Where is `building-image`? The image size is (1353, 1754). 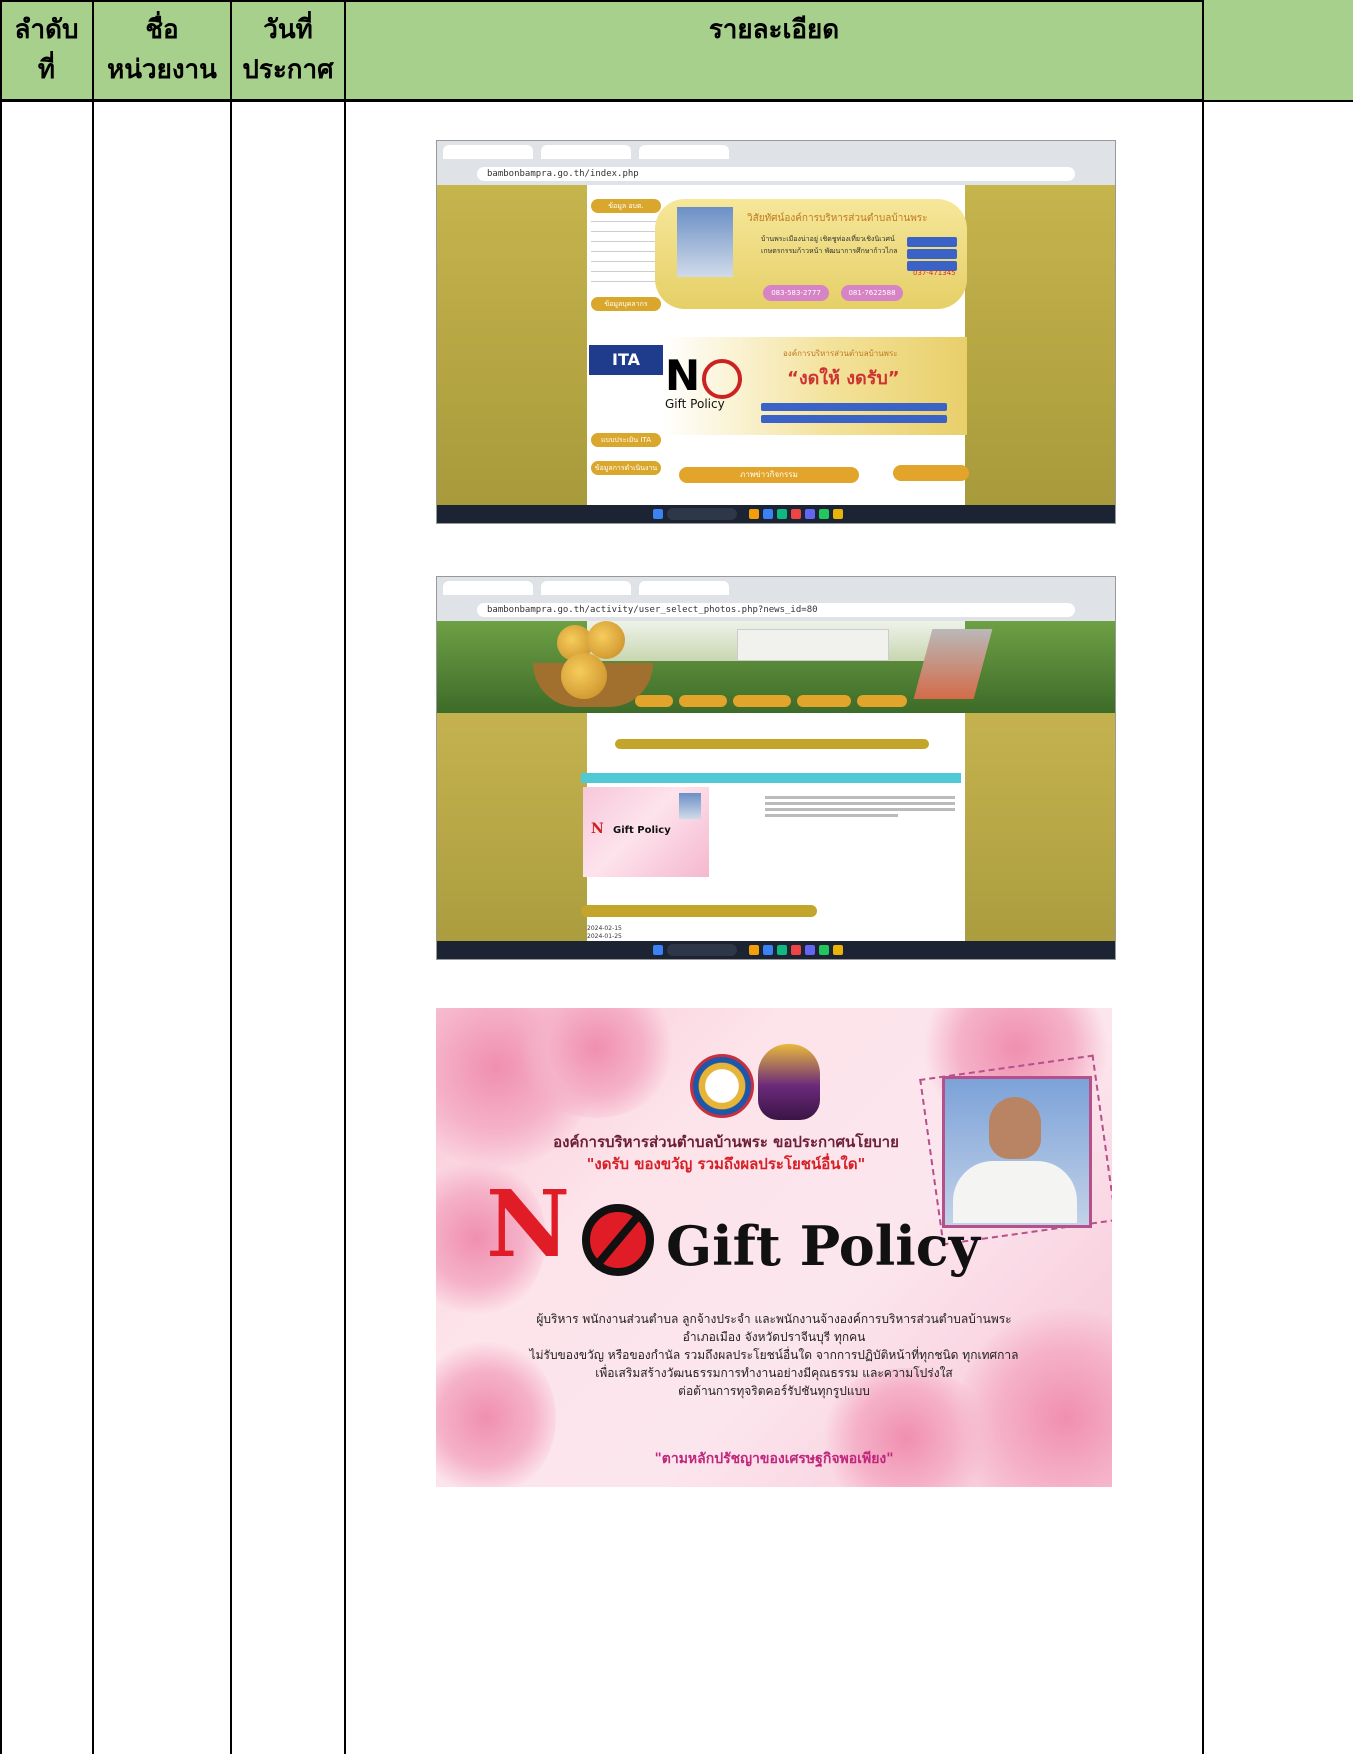 building-image is located at coordinates (813, 645).